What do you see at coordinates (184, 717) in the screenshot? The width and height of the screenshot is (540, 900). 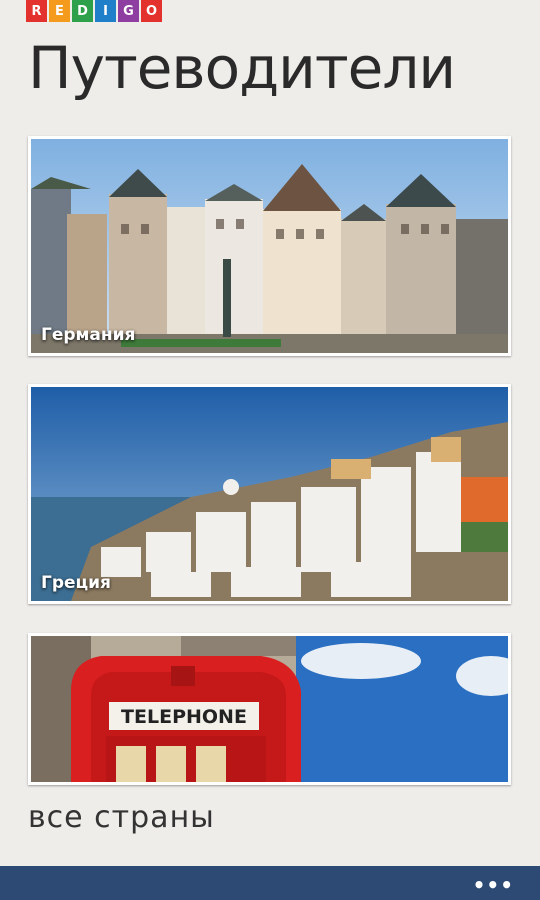 I see `svg-text: TELEPHONE` at bounding box center [184, 717].